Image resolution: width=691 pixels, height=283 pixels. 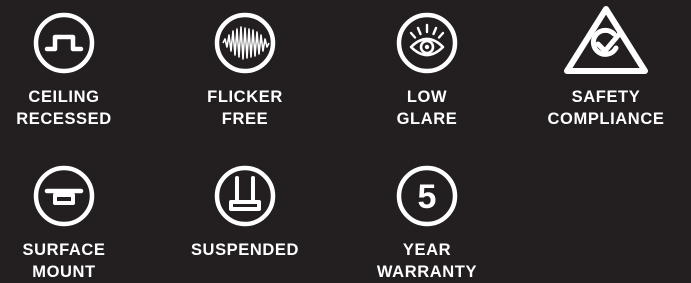 I want to click on warranty-number: 5, so click(x=427, y=197).